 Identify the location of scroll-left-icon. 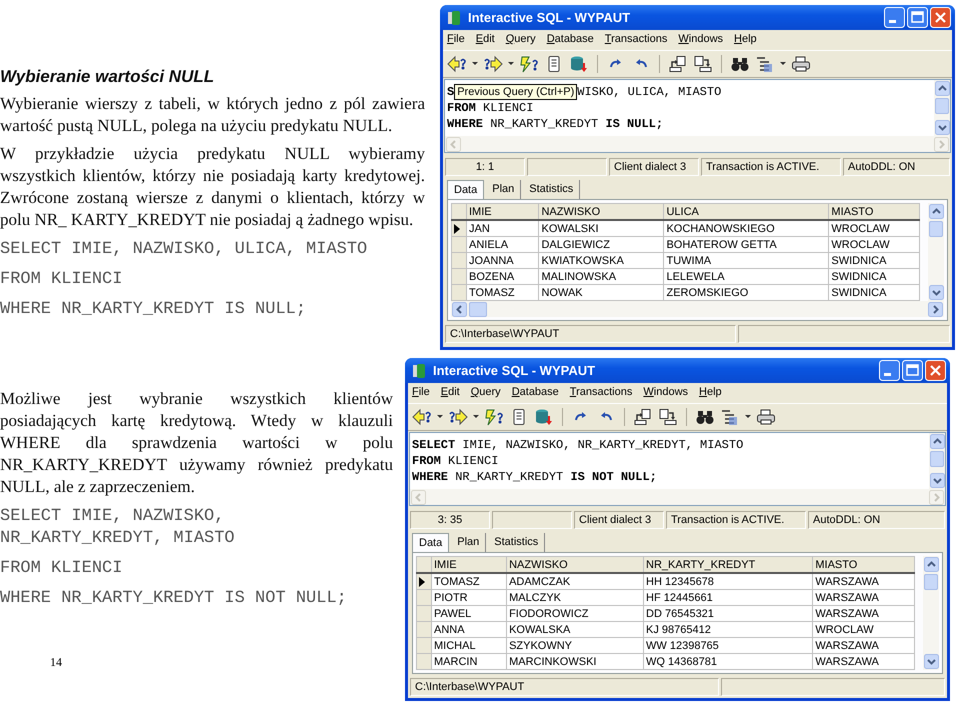
(459, 309).